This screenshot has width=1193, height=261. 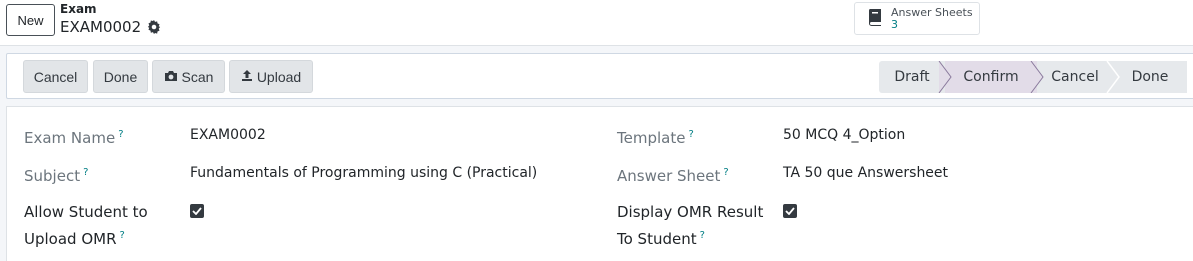 I want to click on breadcrumb-parent: Exam, so click(x=78, y=9).